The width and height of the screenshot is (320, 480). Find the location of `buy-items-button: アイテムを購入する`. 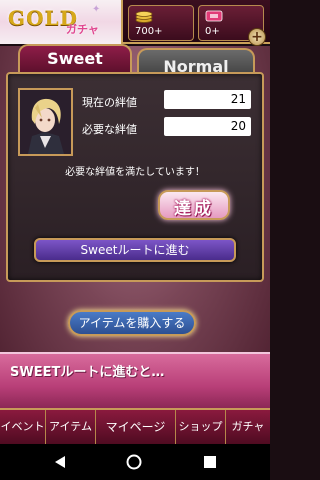

buy-items-button: アイテムを購入する is located at coordinates (132, 323).